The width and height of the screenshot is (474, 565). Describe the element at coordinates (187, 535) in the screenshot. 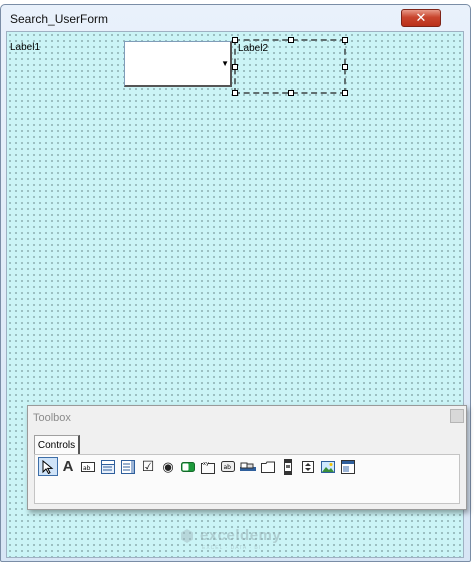

I see `exceldemy-logo-icon` at that location.